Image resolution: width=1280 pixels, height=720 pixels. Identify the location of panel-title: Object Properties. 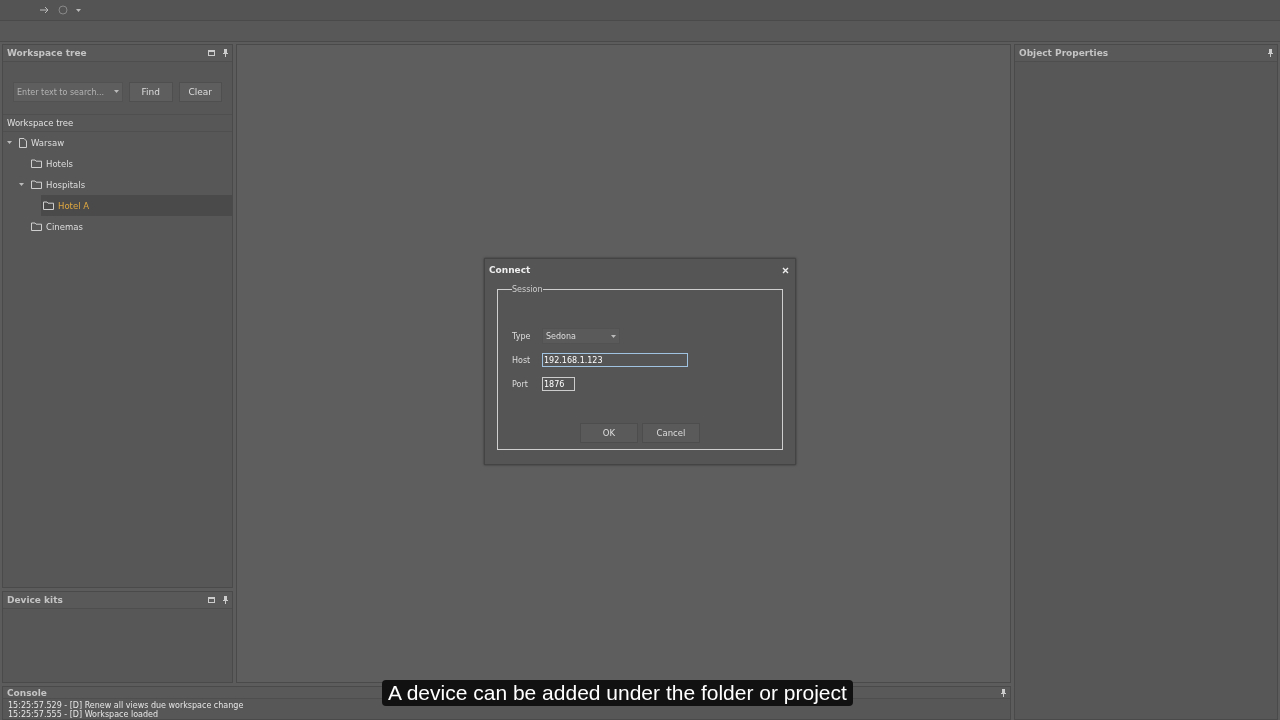
(1064, 53).